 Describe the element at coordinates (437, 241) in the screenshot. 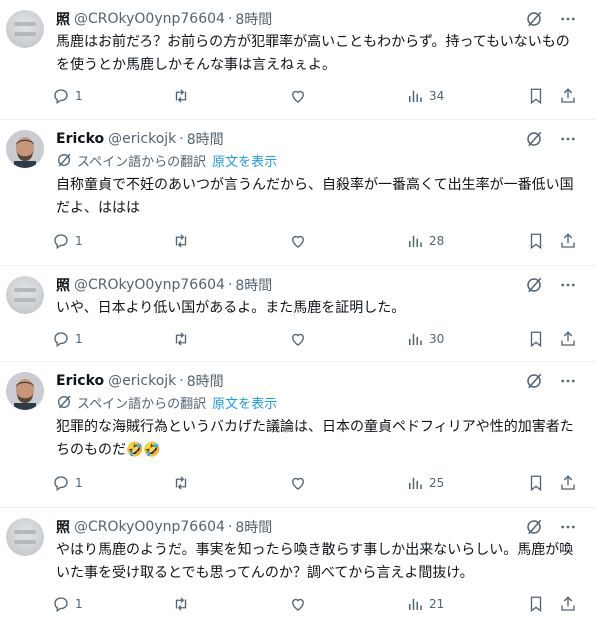

I see `view-count: 28` at that location.